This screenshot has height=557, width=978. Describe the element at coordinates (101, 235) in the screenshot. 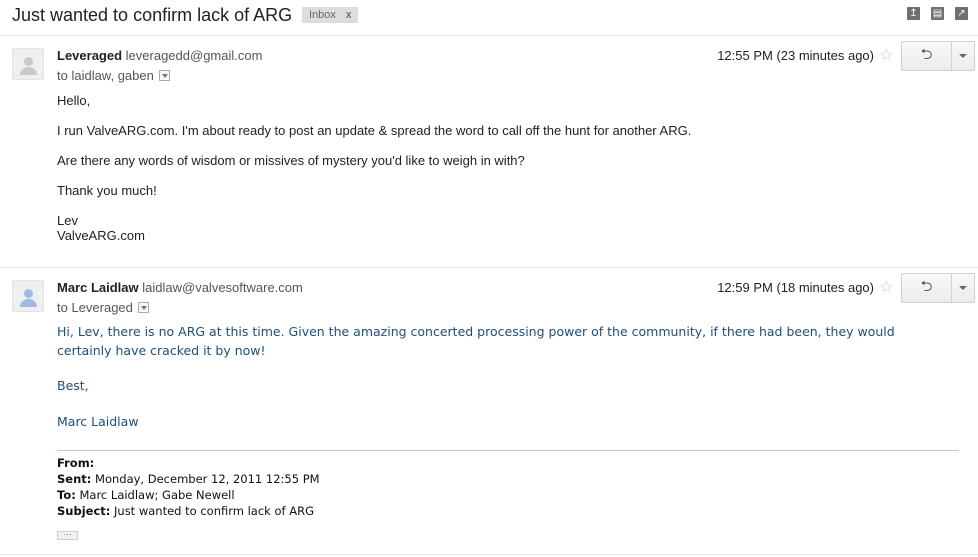

I see `body-line: ValveARG.com` at that location.